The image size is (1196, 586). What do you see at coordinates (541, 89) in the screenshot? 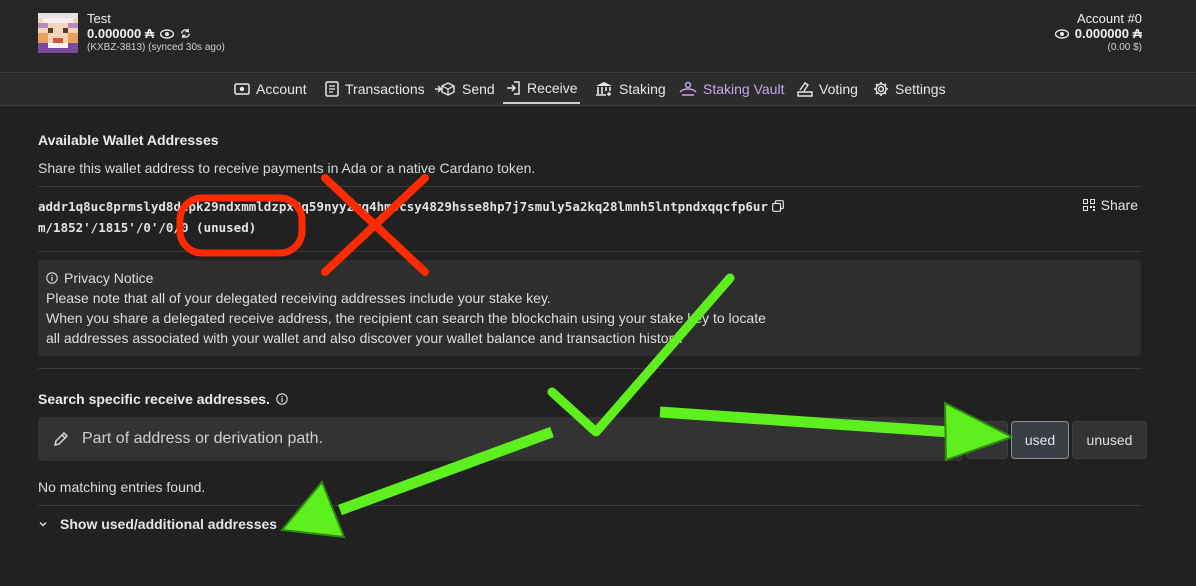
I see `tab-receive: Receive` at bounding box center [541, 89].